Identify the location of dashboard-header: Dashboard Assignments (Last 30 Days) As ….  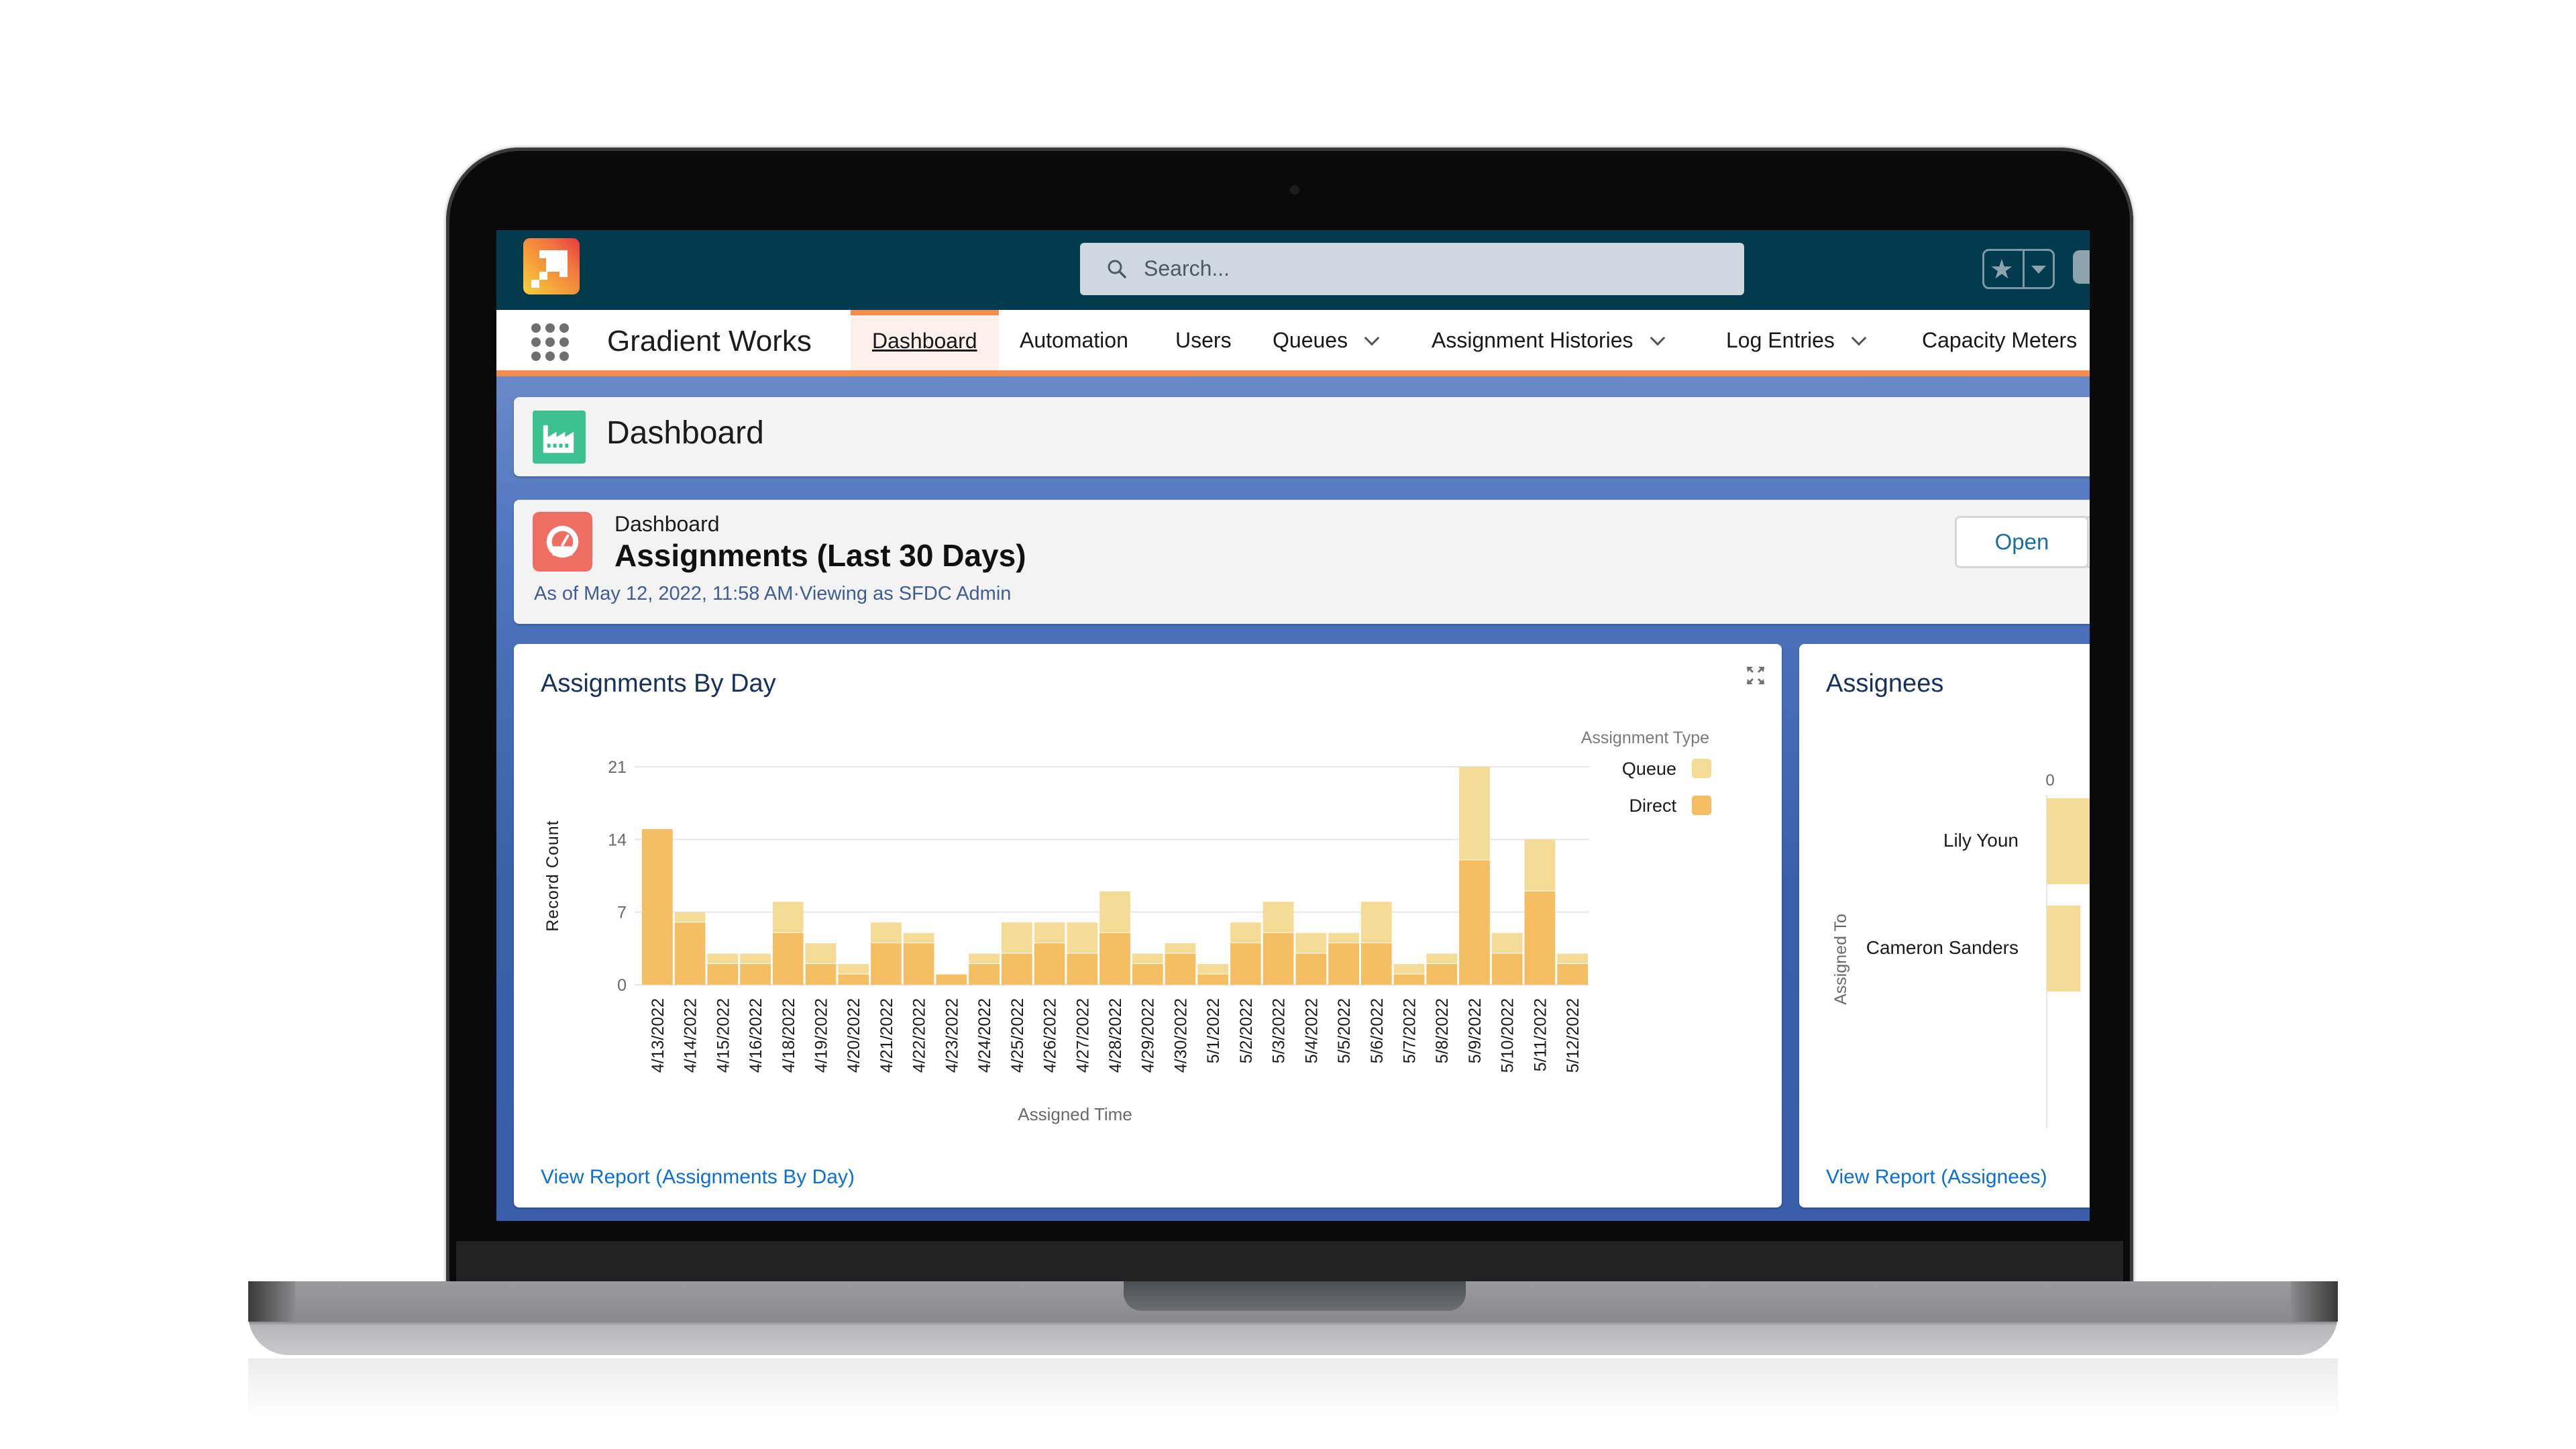
(1302, 562).